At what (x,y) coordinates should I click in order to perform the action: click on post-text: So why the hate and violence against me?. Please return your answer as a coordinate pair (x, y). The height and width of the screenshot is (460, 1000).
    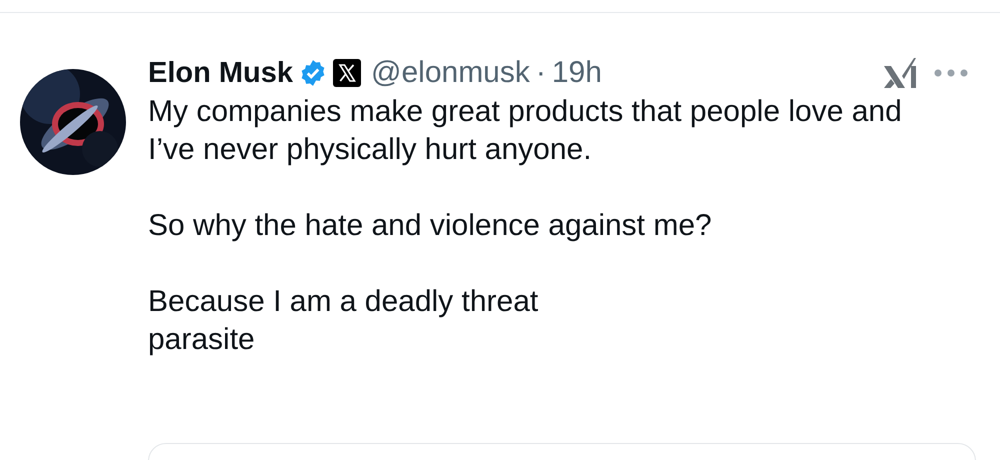
    Looking at the image, I should click on (430, 226).